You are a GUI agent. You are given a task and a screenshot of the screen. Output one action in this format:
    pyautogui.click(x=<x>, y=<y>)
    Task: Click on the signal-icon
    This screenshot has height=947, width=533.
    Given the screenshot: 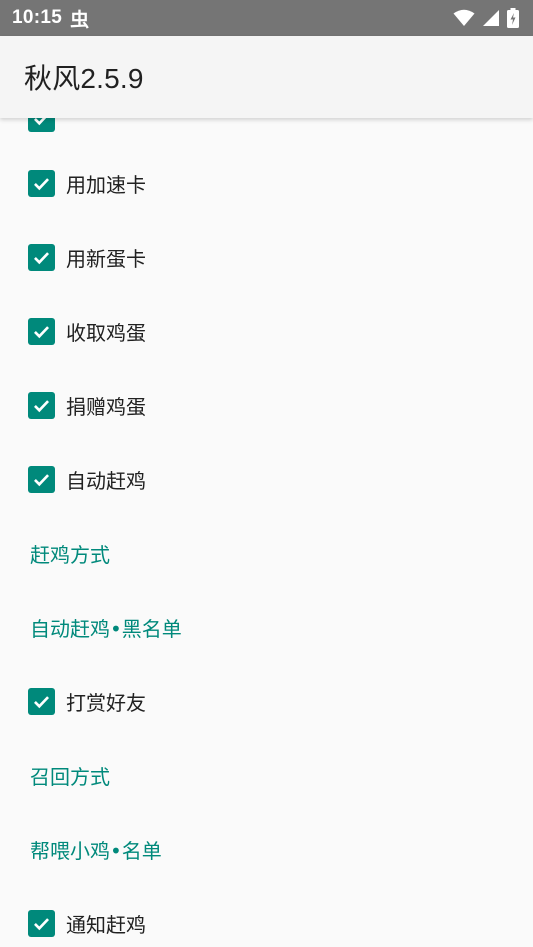 What is the action you would take?
    pyautogui.click(x=491, y=18)
    